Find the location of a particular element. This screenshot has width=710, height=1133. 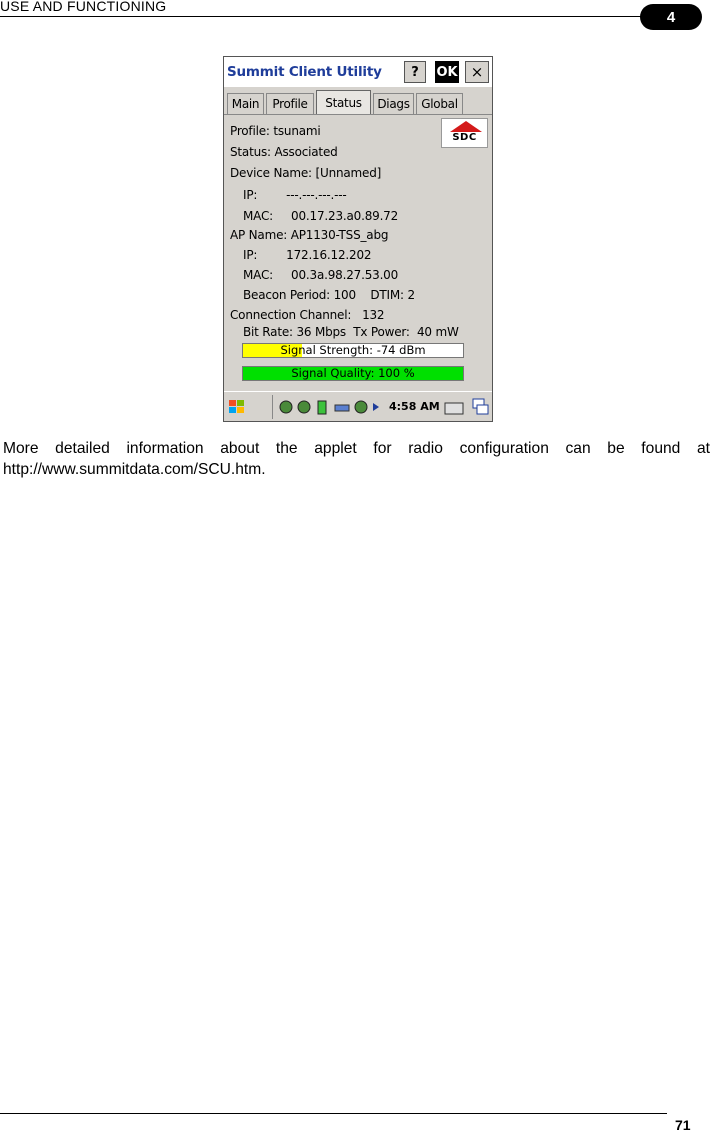

tab-global: Global is located at coordinates (439, 103).